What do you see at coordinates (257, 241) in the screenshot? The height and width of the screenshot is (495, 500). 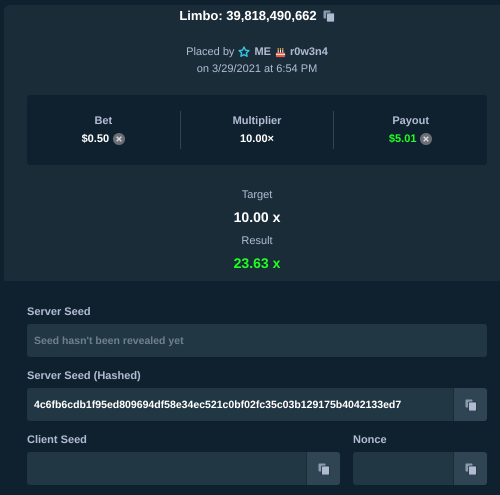 I see `result-label: Result` at bounding box center [257, 241].